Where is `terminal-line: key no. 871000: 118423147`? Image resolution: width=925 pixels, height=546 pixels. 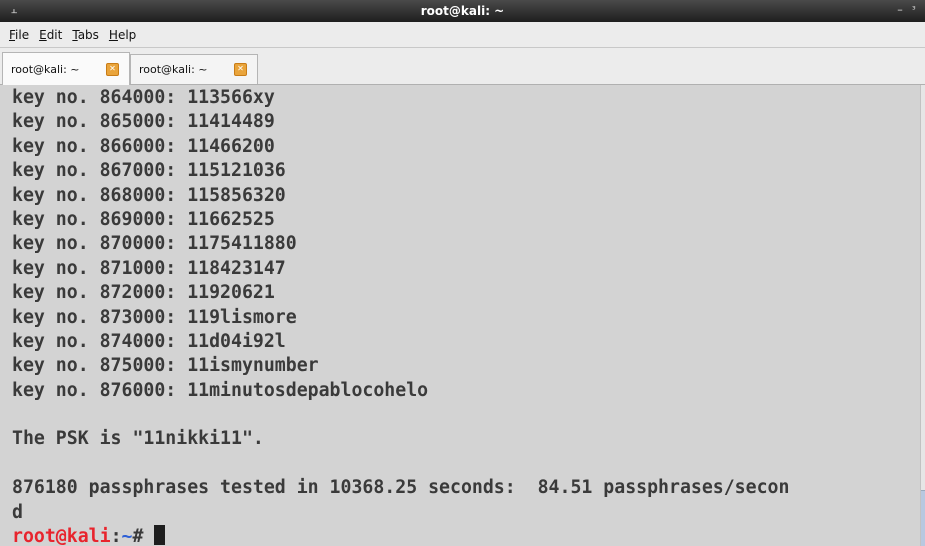 terminal-line: key no. 871000: 118423147 is located at coordinates (149, 268).